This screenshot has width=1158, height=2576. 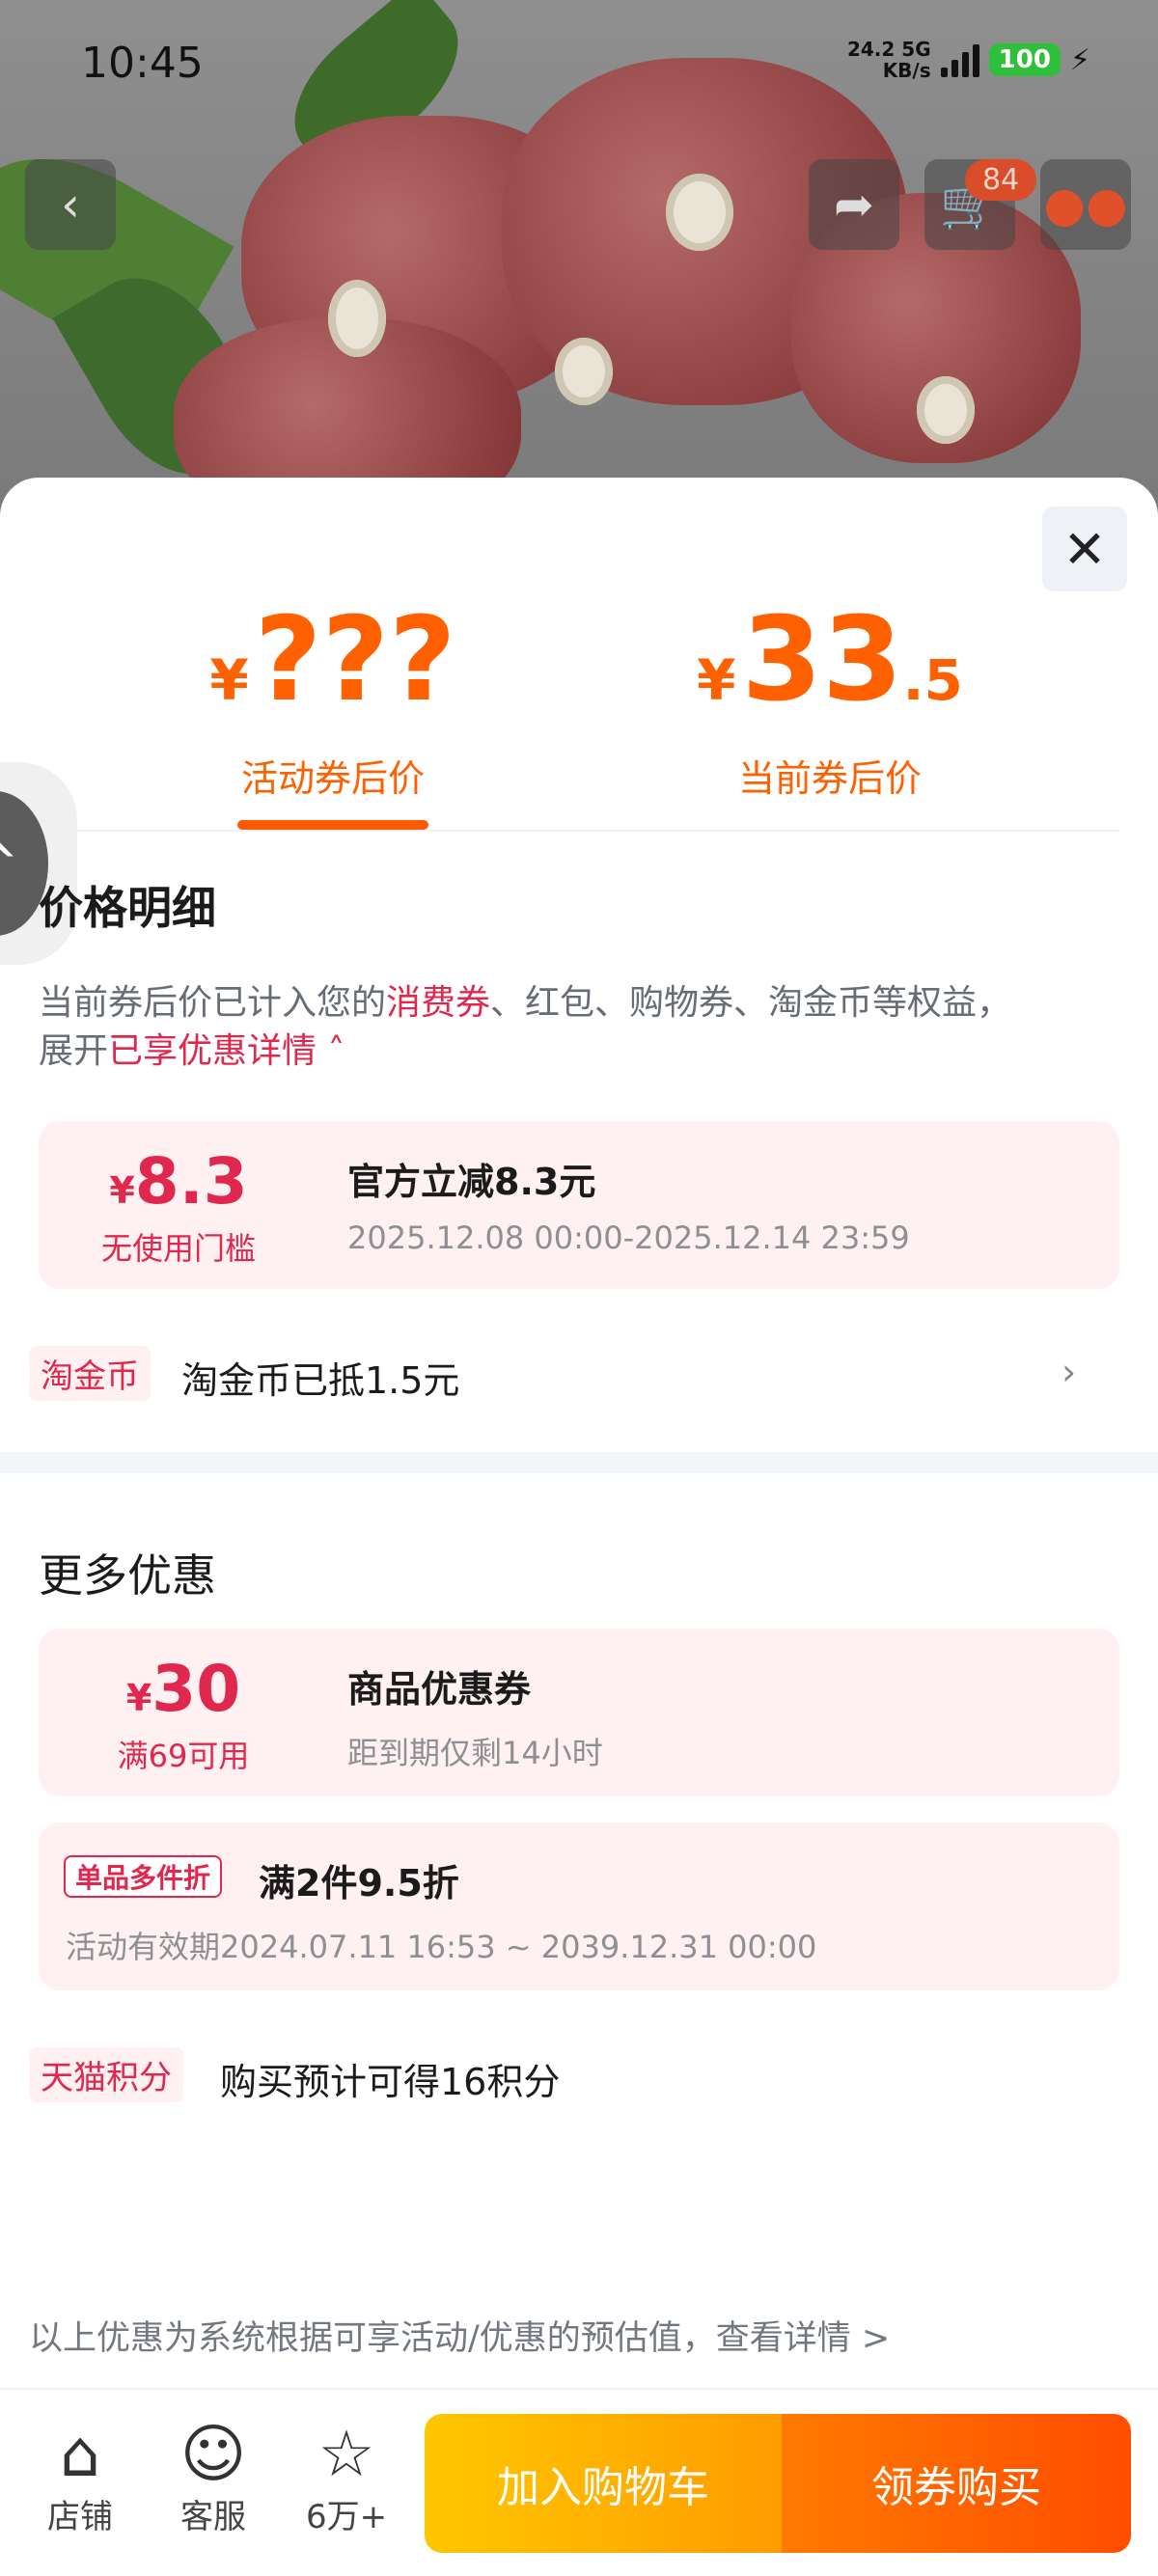 What do you see at coordinates (579, 1463) in the screenshot?
I see `section-separator` at bounding box center [579, 1463].